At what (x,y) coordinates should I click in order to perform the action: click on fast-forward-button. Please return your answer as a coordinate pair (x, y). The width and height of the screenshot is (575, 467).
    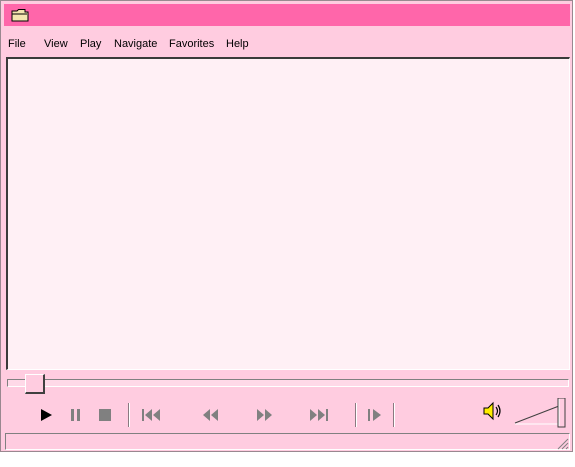
    Looking at the image, I should click on (265, 415).